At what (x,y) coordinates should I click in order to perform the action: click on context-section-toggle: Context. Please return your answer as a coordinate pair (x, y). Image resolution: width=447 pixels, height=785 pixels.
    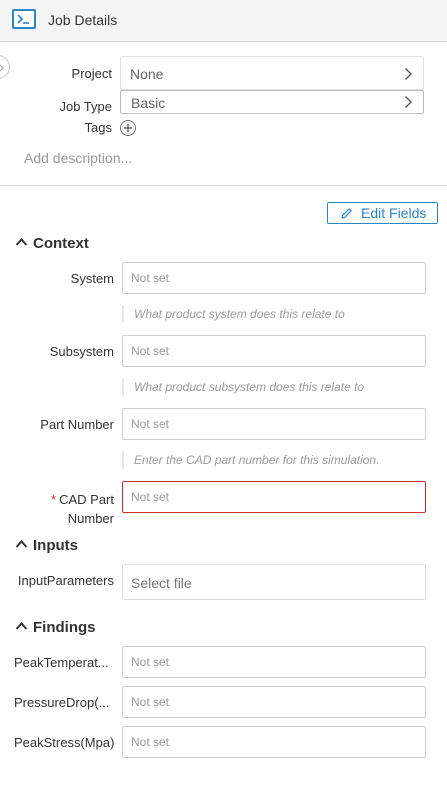
    Looking at the image, I should click on (75, 244).